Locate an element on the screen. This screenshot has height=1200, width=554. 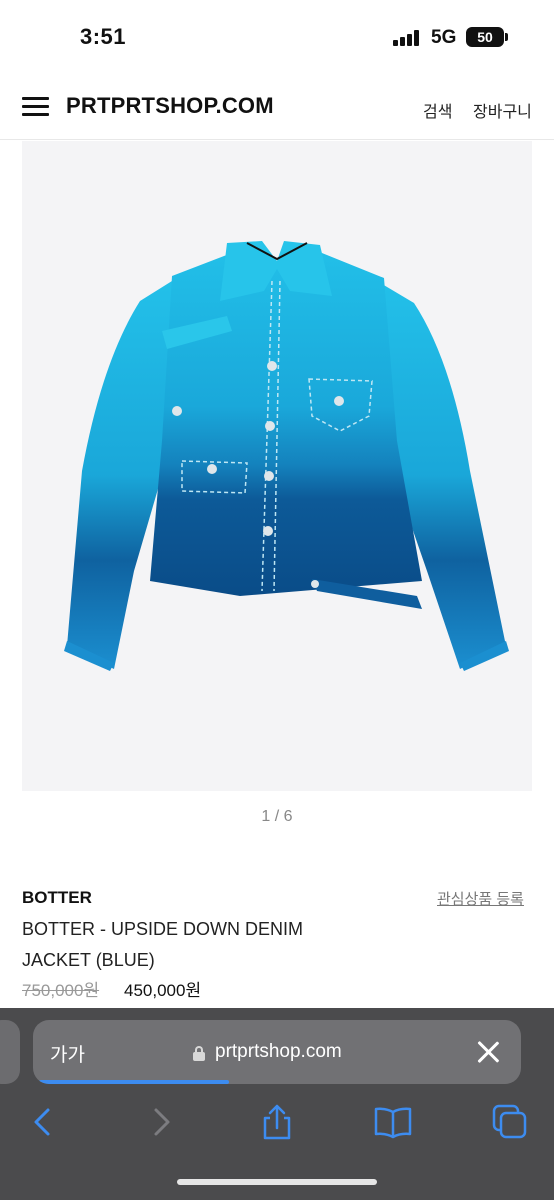
image-pager: 1 / 6 is located at coordinates (277, 816).